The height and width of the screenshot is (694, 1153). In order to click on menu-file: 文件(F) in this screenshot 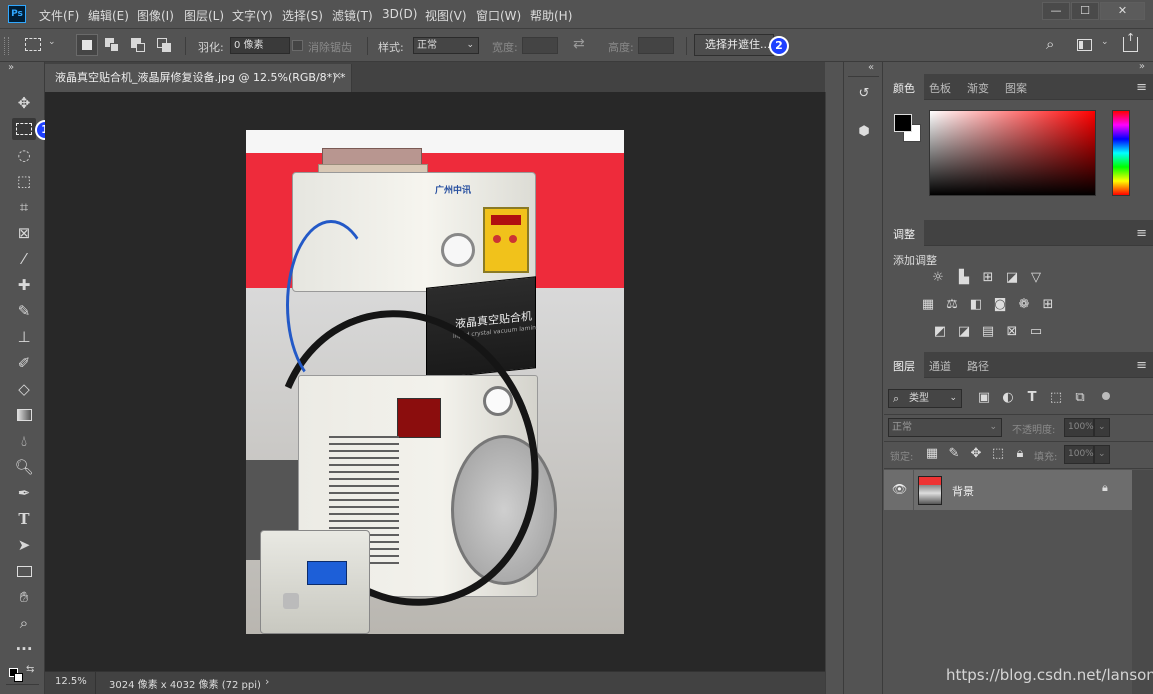, I will do `click(59, 15)`.